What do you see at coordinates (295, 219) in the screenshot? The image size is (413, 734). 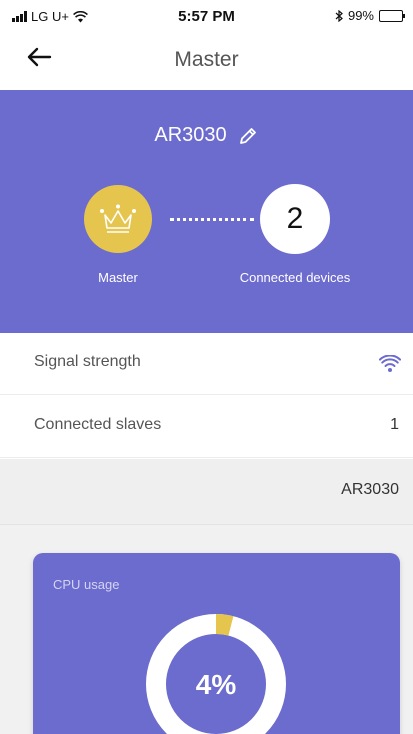 I see `connected-count-circle: 2` at bounding box center [295, 219].